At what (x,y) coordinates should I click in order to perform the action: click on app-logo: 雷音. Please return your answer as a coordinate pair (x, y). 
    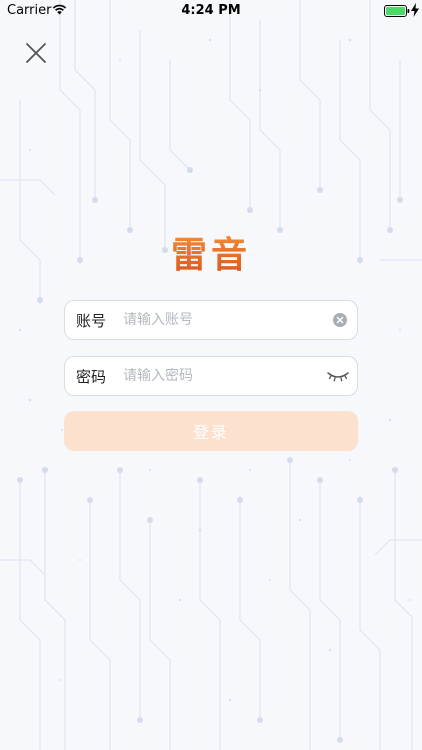
    Looking at the image, I should click on (211, 252).